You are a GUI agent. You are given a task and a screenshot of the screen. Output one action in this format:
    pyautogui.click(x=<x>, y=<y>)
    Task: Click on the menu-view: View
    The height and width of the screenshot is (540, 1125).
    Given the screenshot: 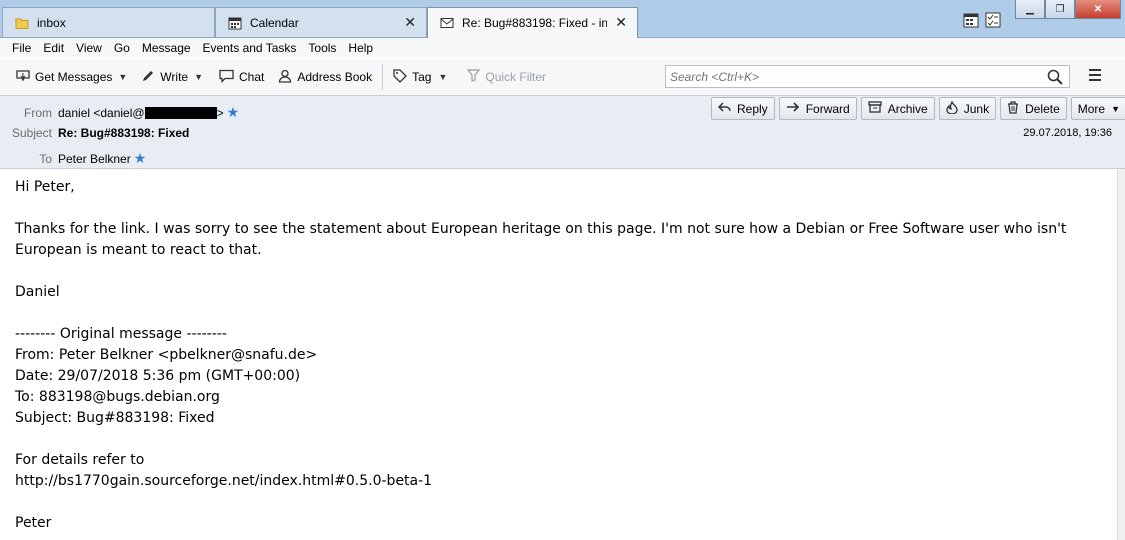 What is the action you would take?
    pyautogui.click(x=89, y=48)
    